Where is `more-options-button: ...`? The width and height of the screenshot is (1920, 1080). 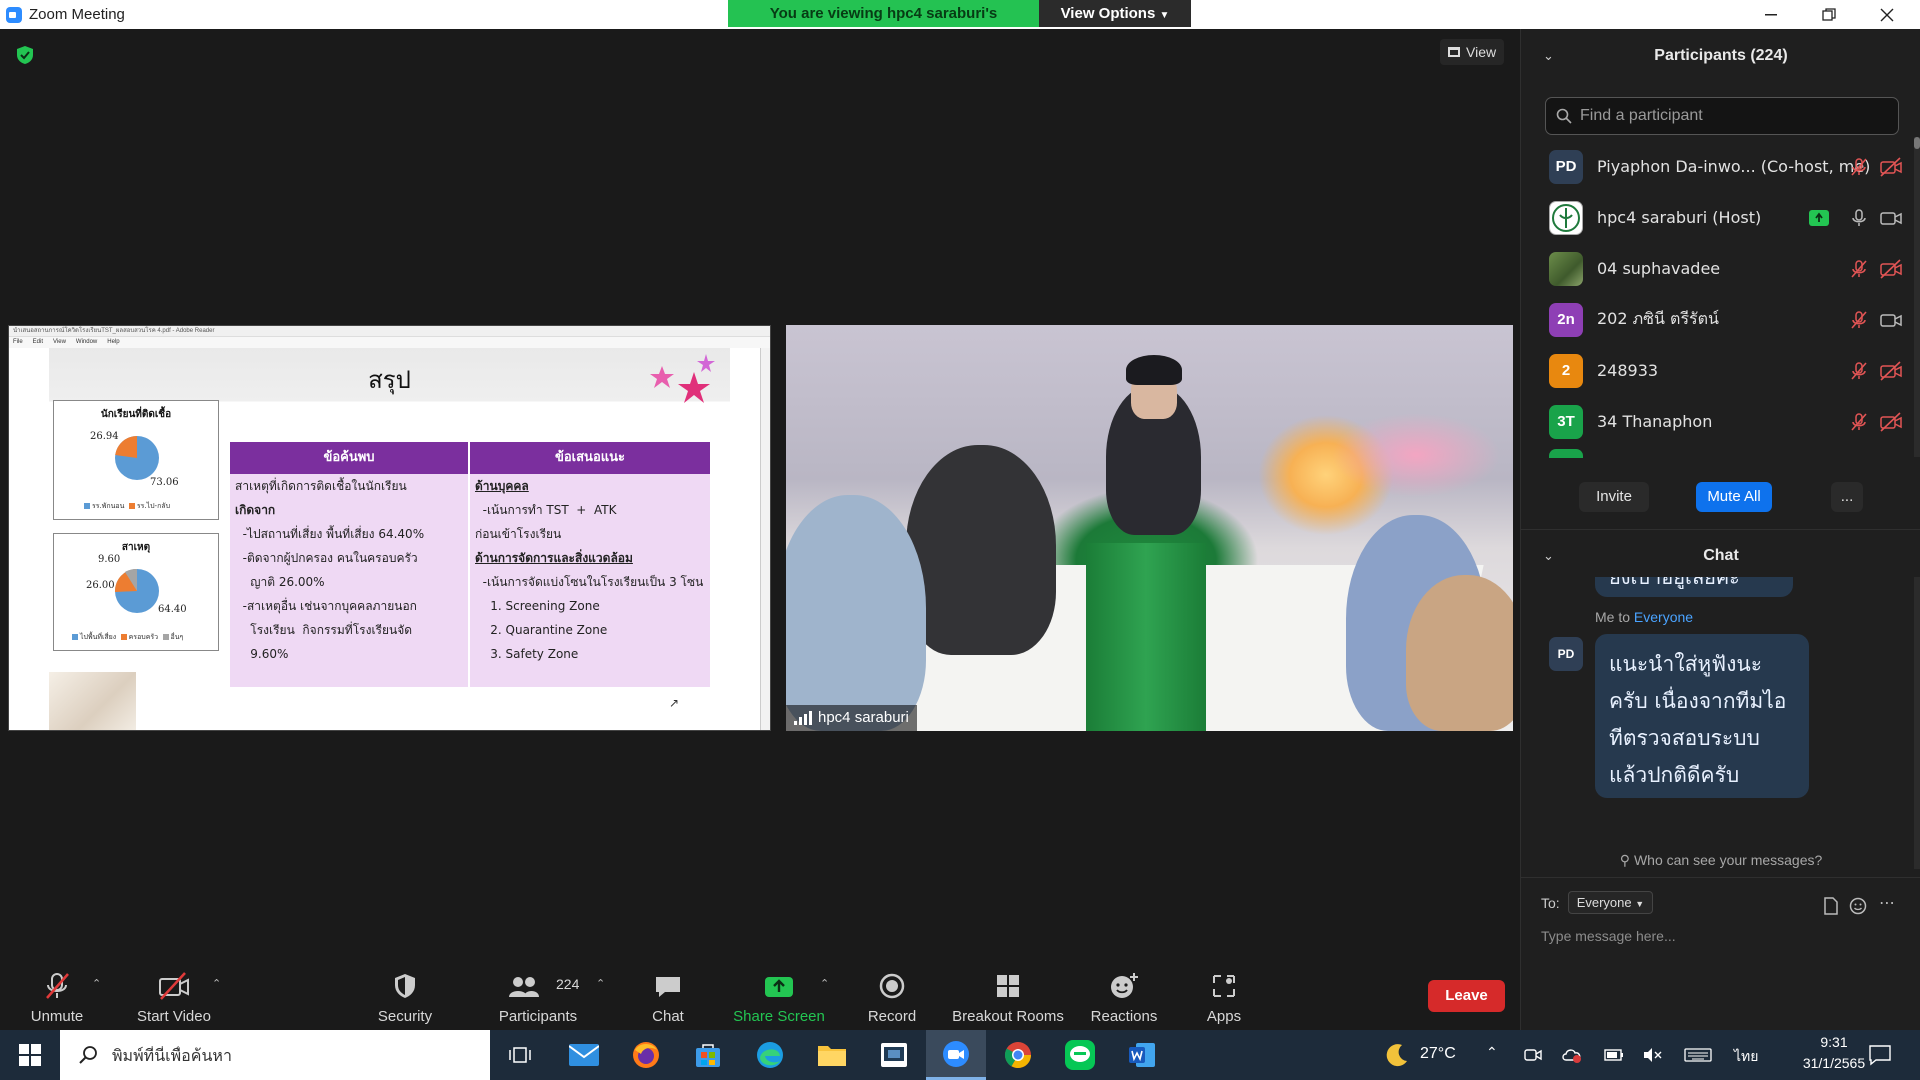
more-options-button: ... is located at coordinates (1847, 497).